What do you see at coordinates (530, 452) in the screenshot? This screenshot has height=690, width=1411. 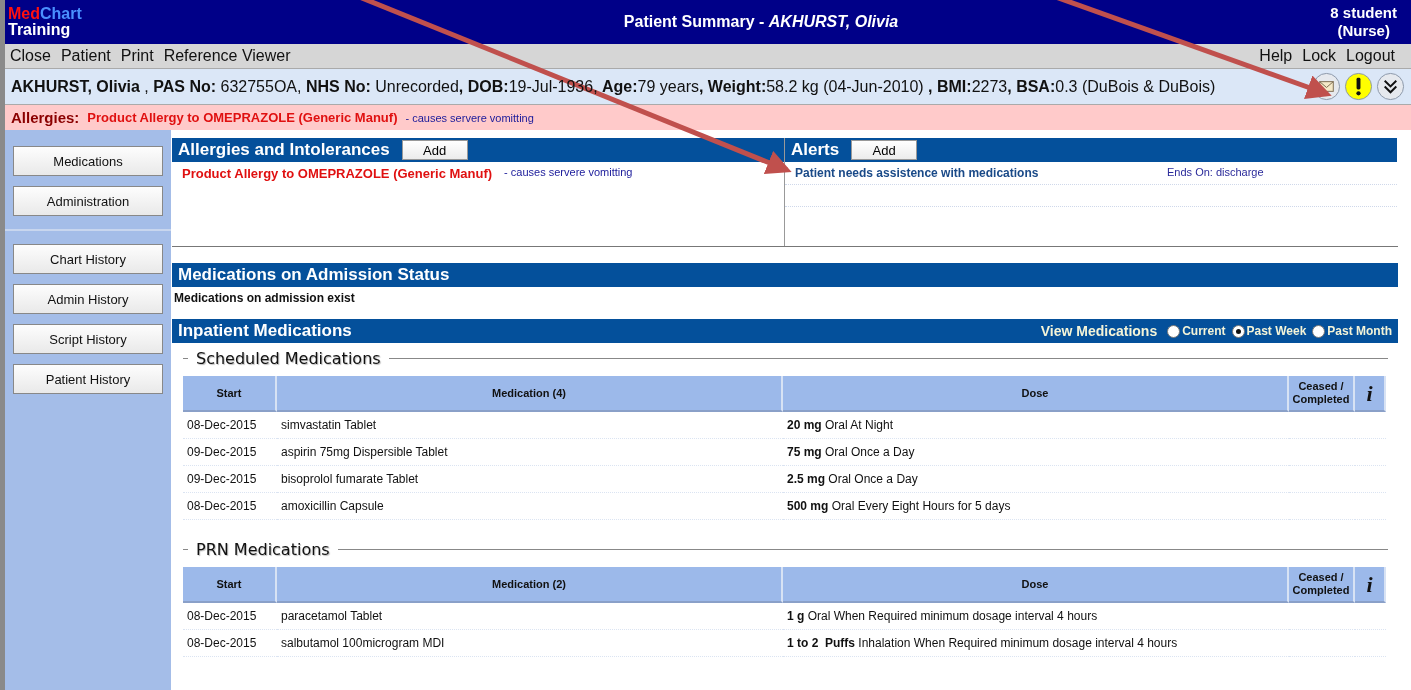 I see `table-cell: aspirin 75mg Dispersible Tablet` at bounding box center [530, 452].